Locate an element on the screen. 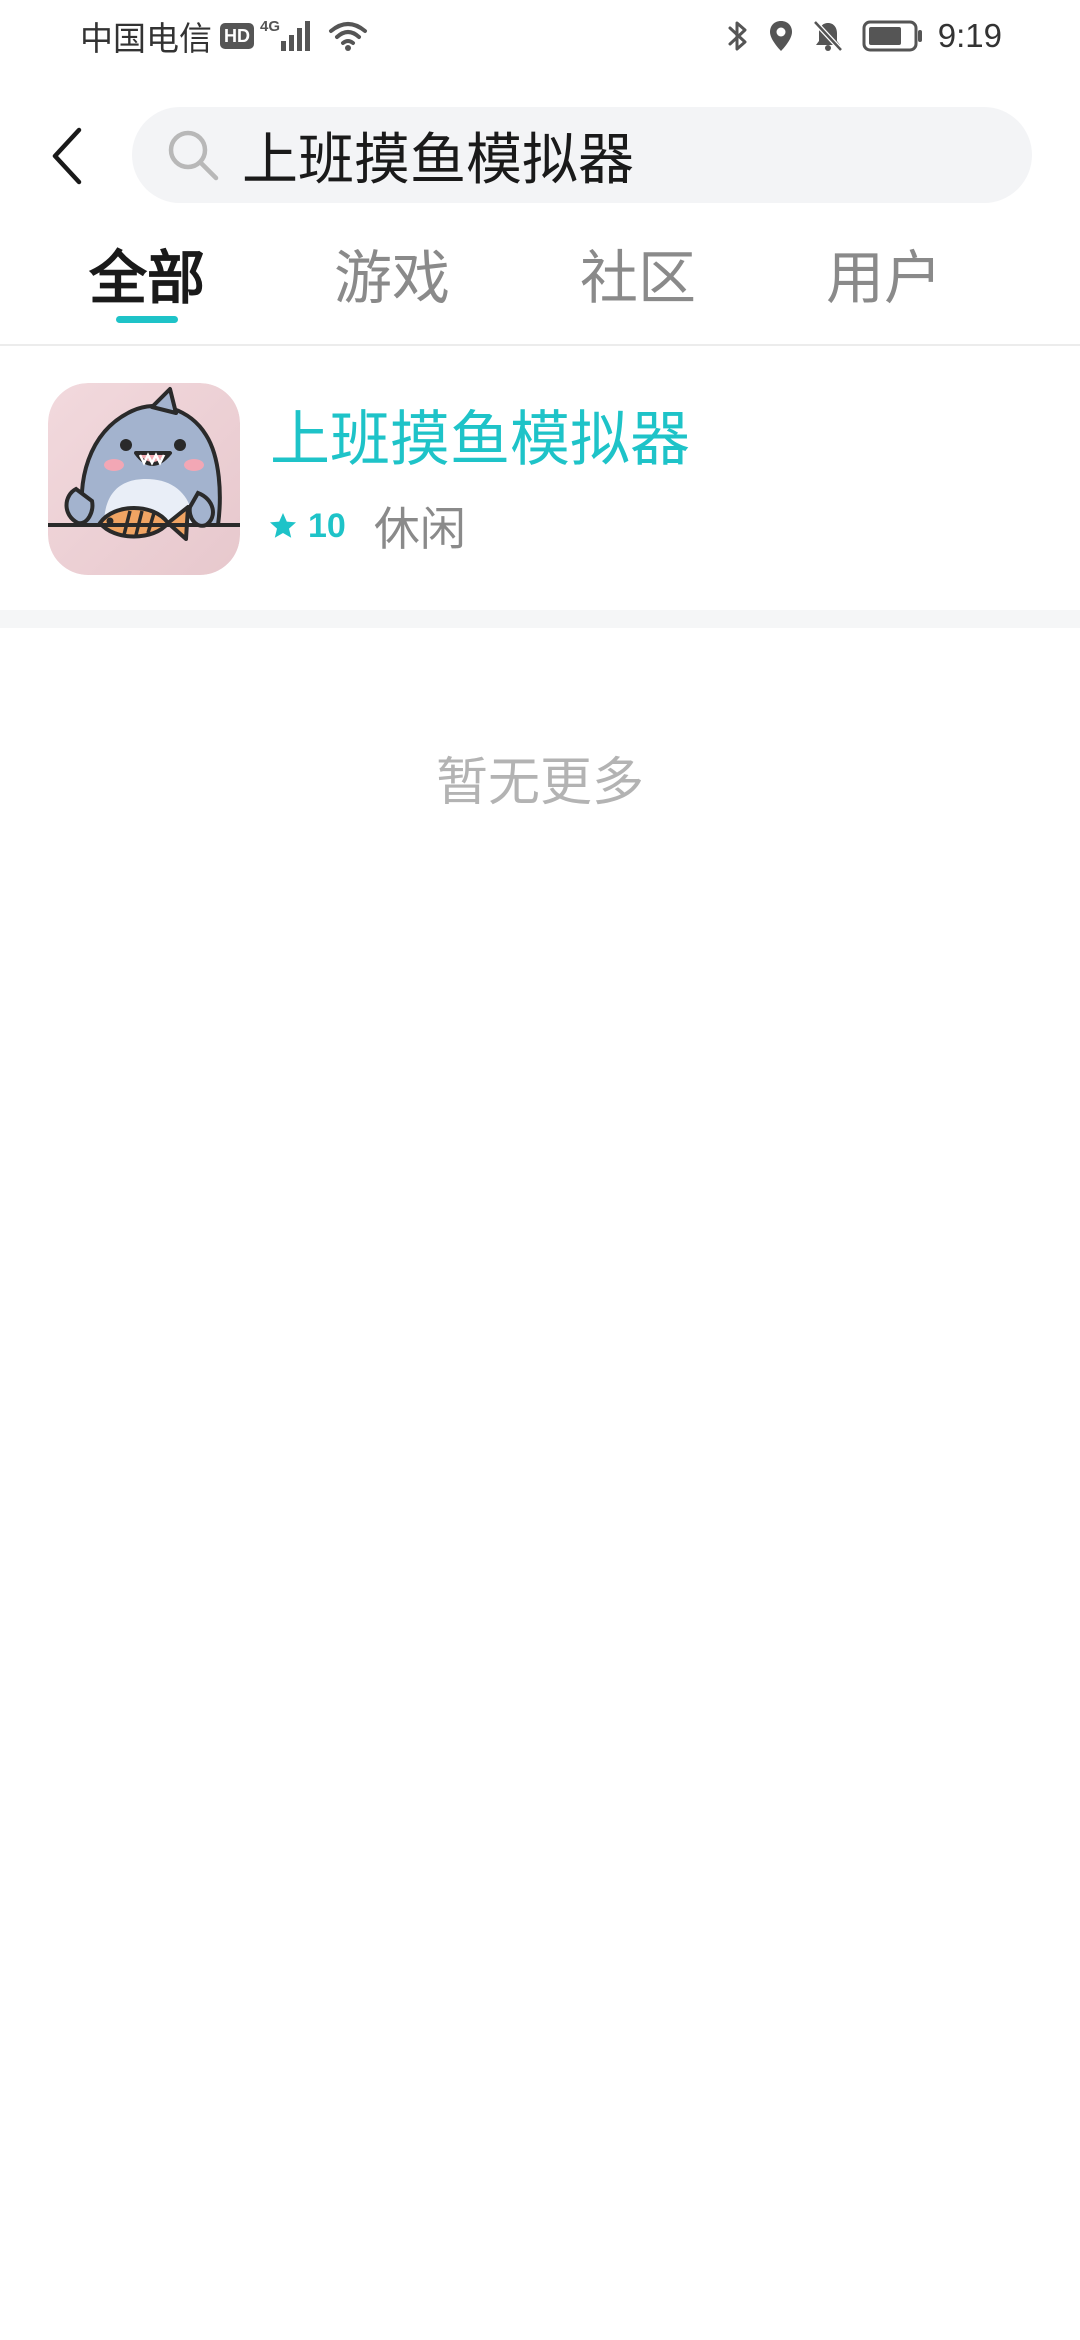  wifi-icon is located at coordinates (348, 36).